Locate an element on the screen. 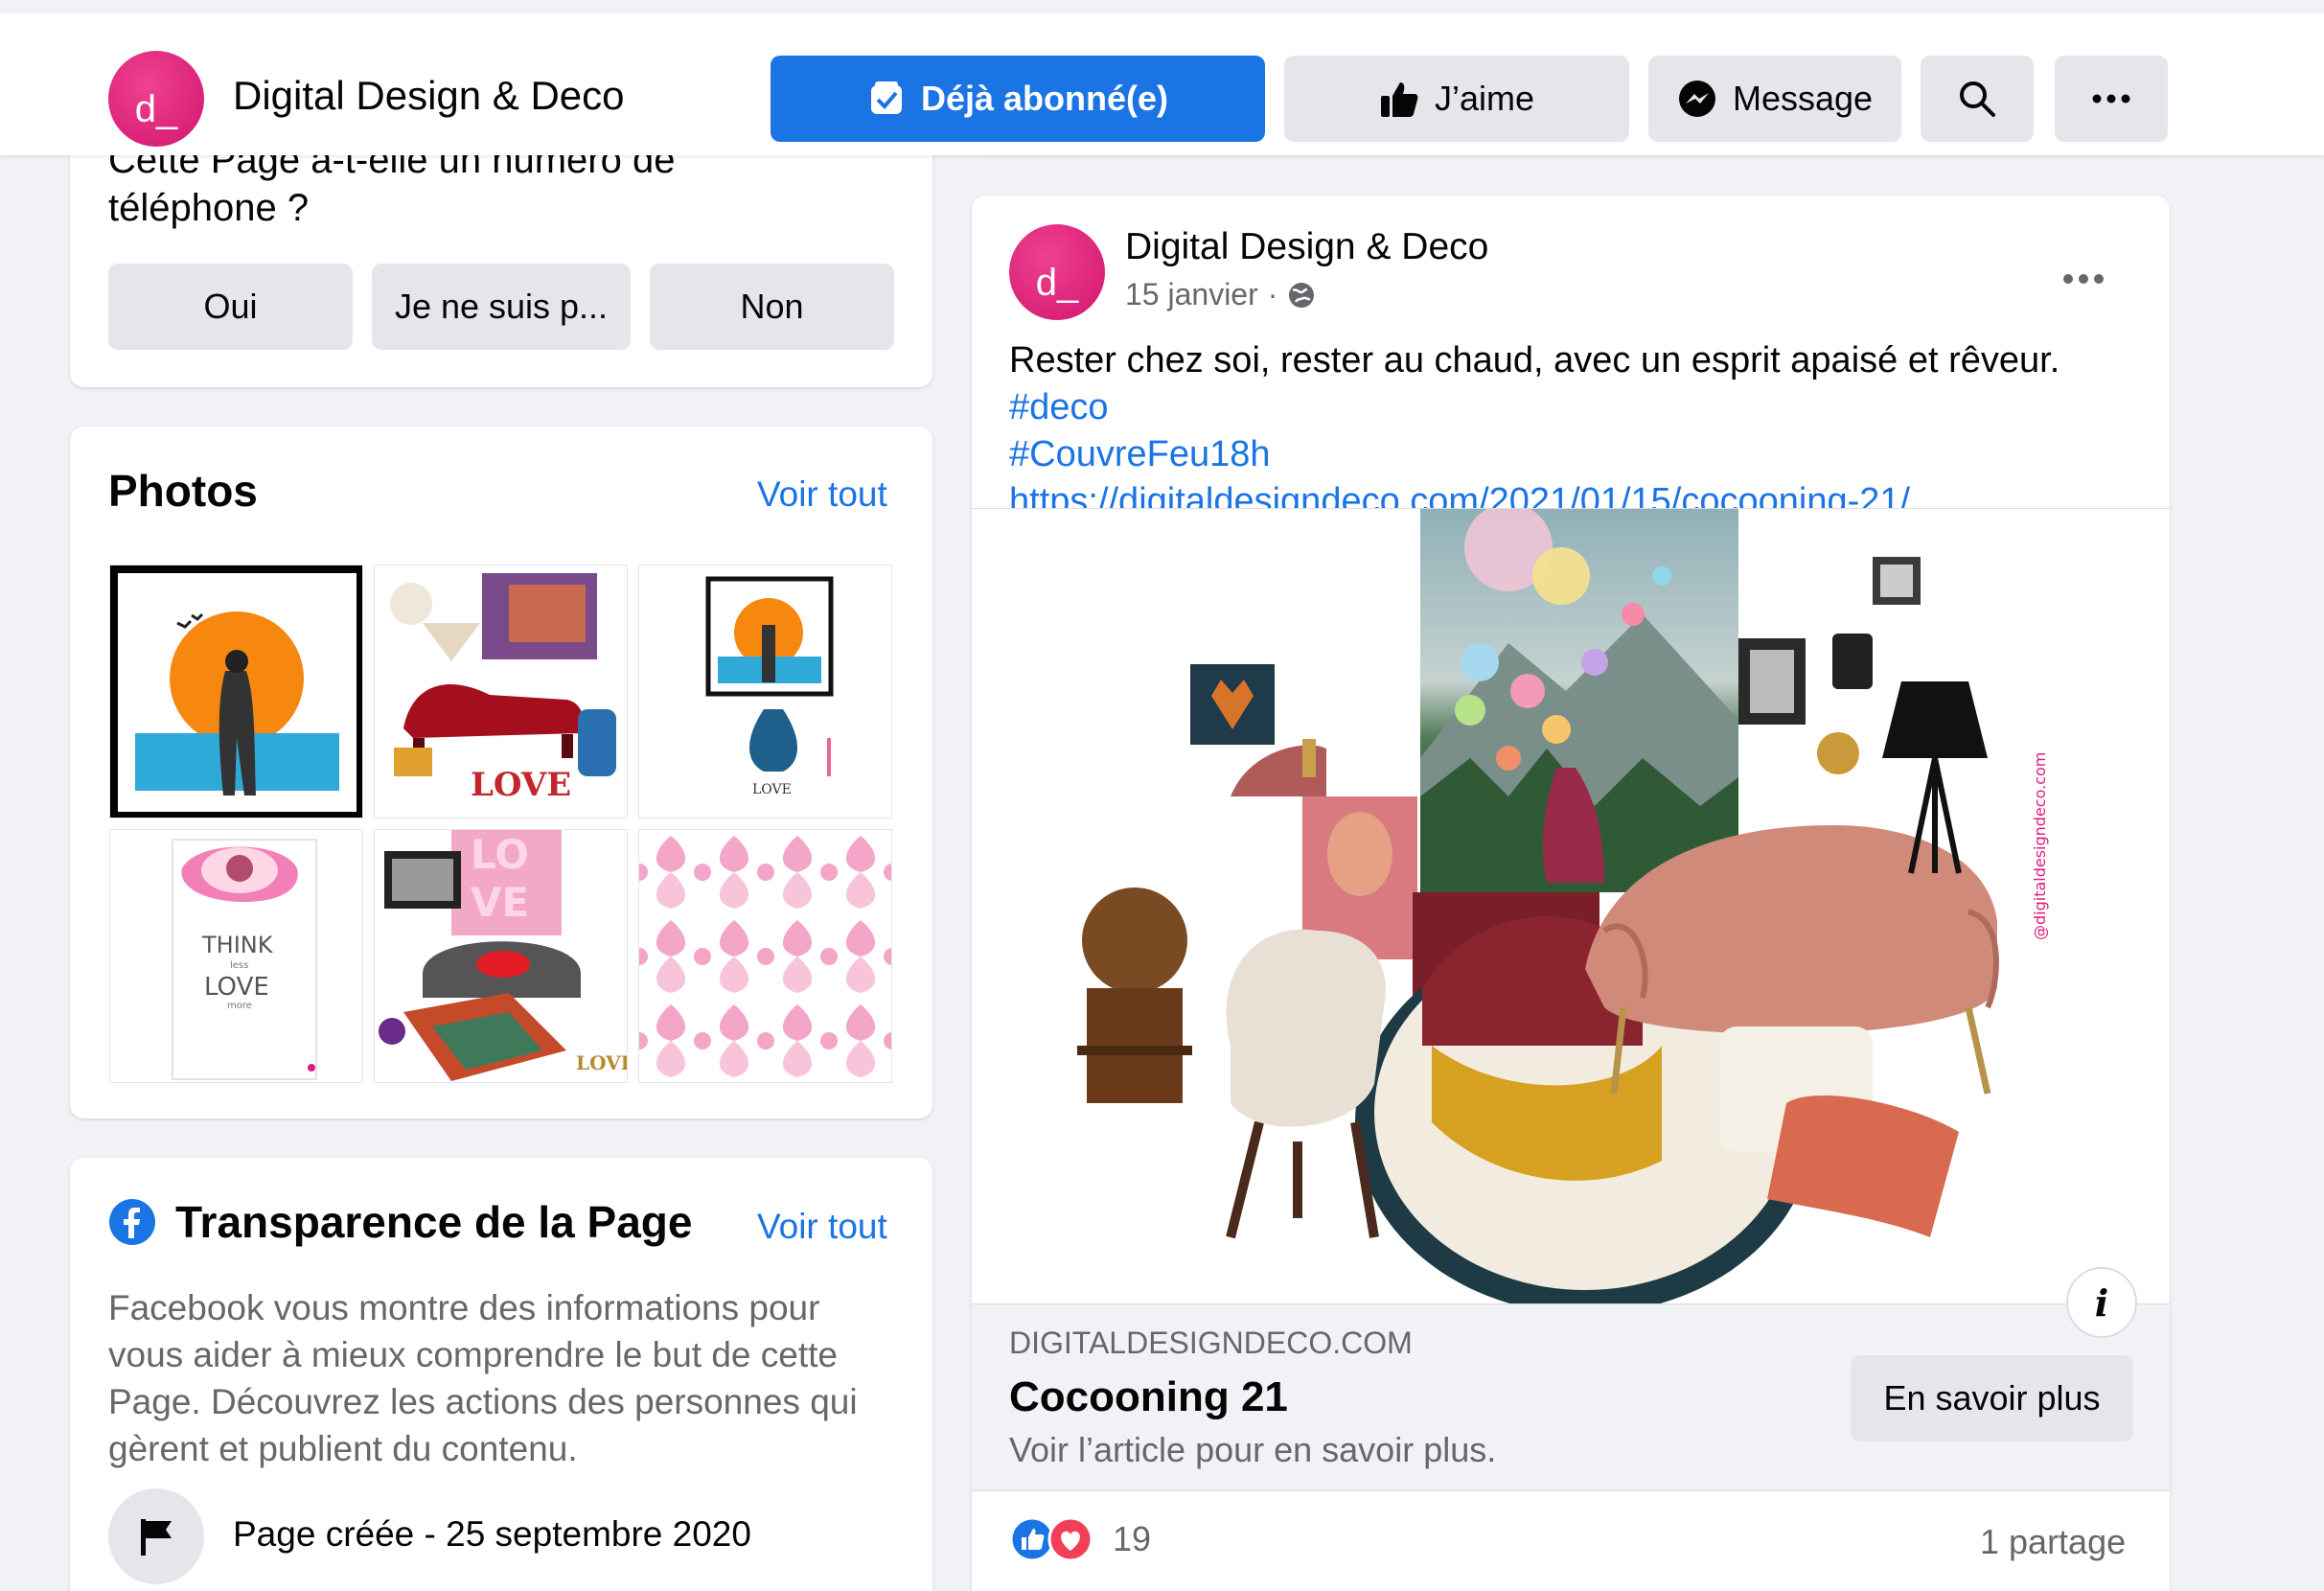 This screenshot has height=1591, width=2324. link-title: Cocooning 21 is located at coordinates (1148, 1396).